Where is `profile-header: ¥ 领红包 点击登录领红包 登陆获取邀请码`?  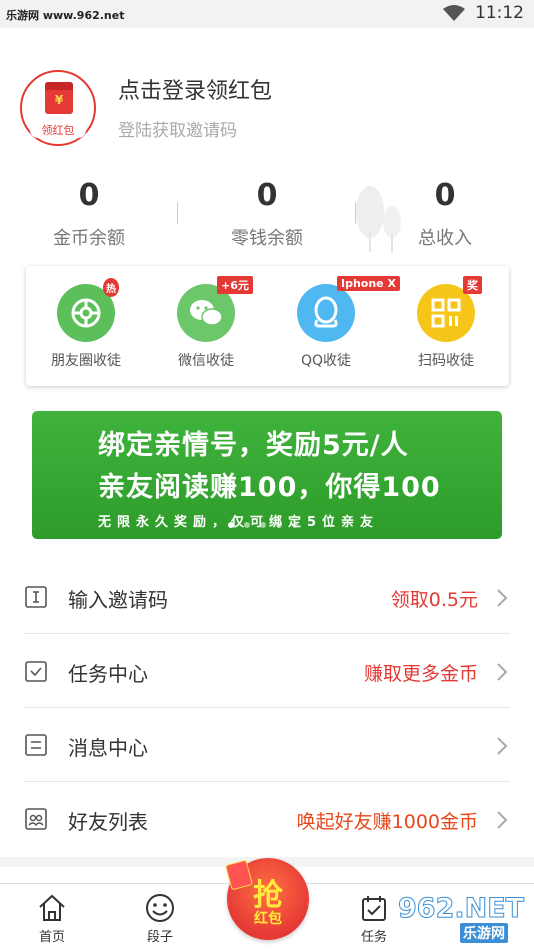
profile-header: ¥ 领红包 点击登录领红包 登陆获取邀请码 is located at coordinates (267, 98).